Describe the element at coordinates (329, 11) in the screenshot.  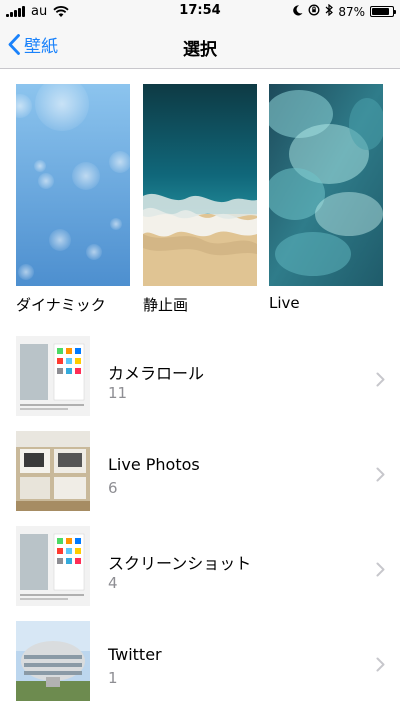
I see `bluetooth-icon` at that location.